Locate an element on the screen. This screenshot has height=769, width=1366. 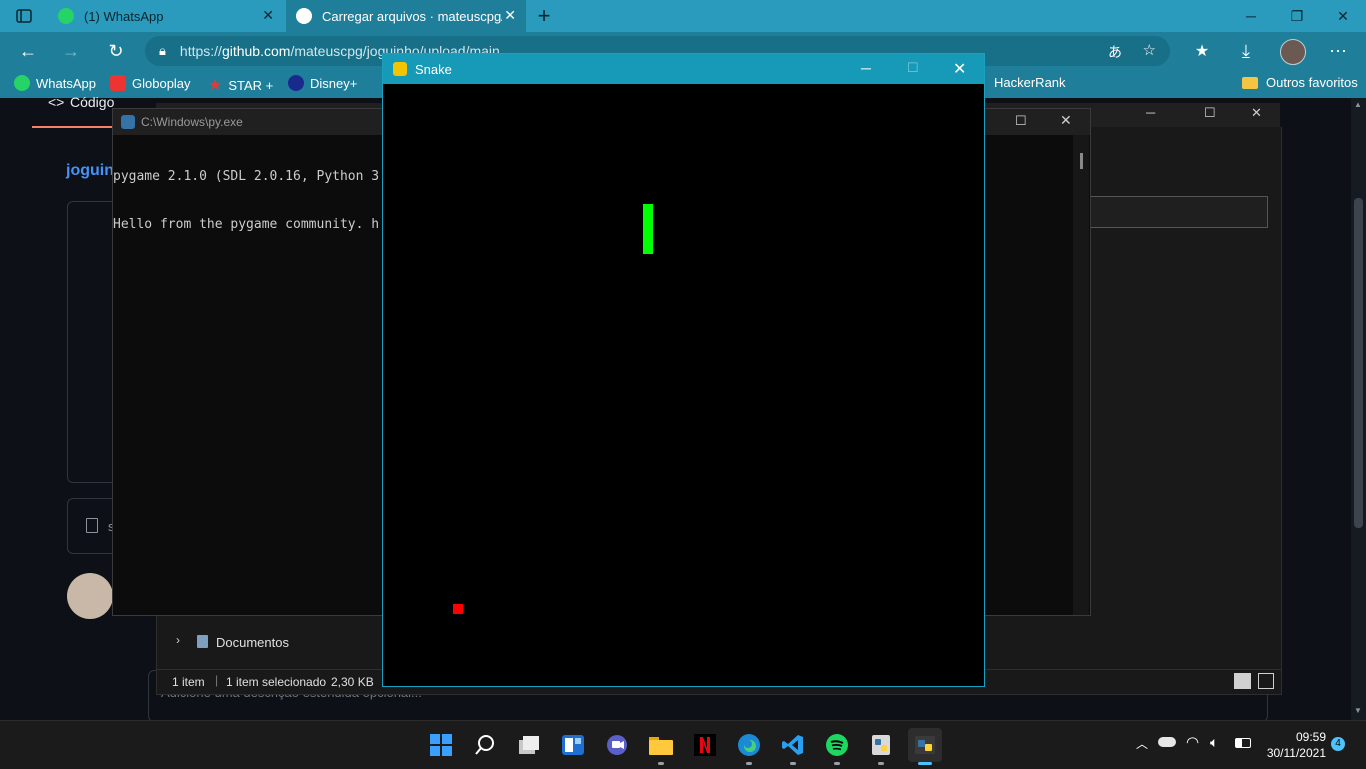
repo-name-link: joguin is located at coordinates (90, 171).